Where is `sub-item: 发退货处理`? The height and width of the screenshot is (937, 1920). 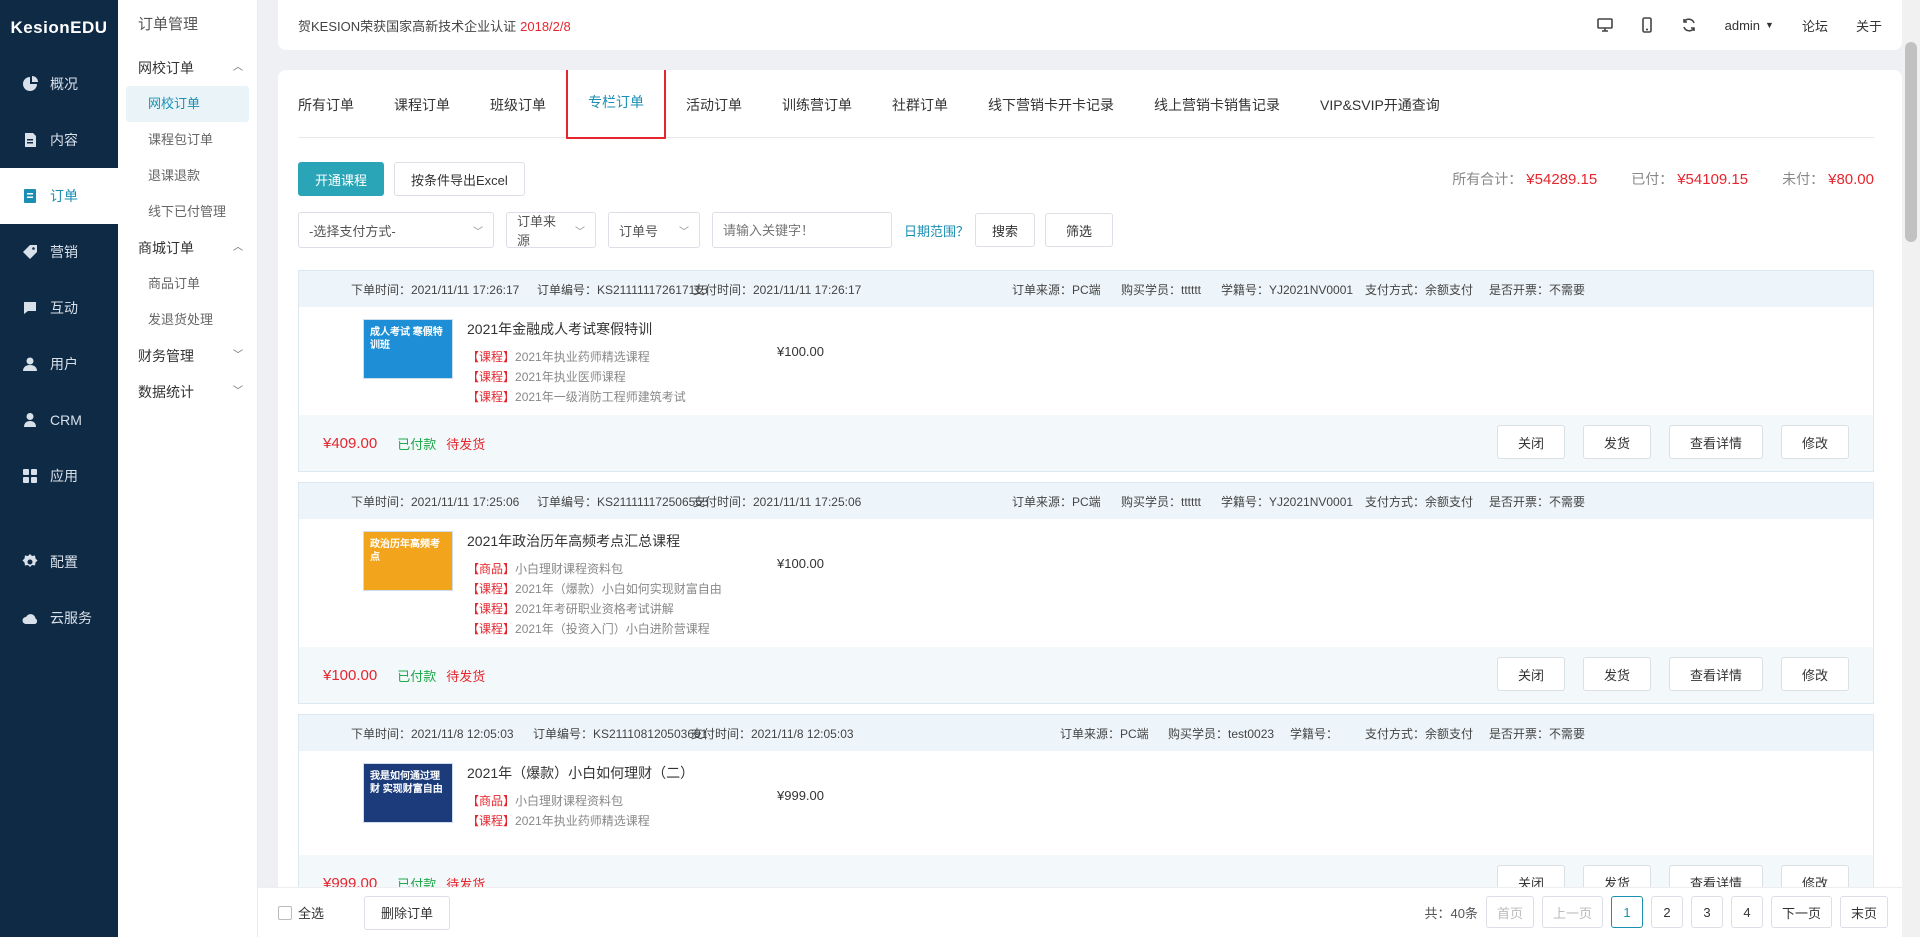 sub-item: 发退货处理 is located at coordinates (187, 320).